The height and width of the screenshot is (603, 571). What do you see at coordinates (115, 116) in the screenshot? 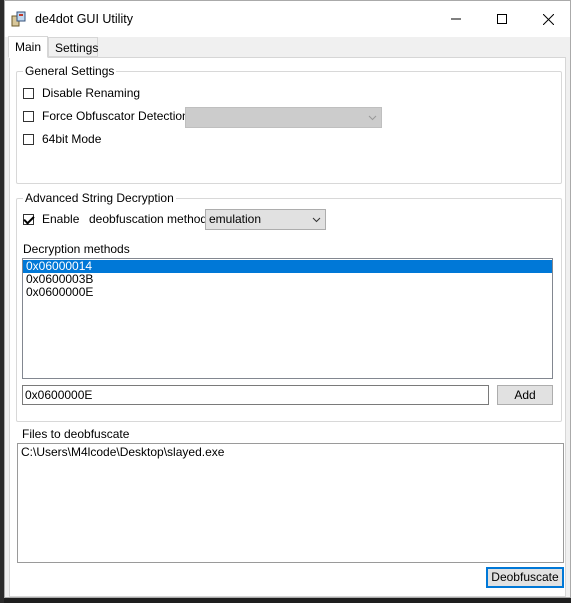
I see `force-detection-label: Force Obfuscator Detection` at bounding box center [115, 116].